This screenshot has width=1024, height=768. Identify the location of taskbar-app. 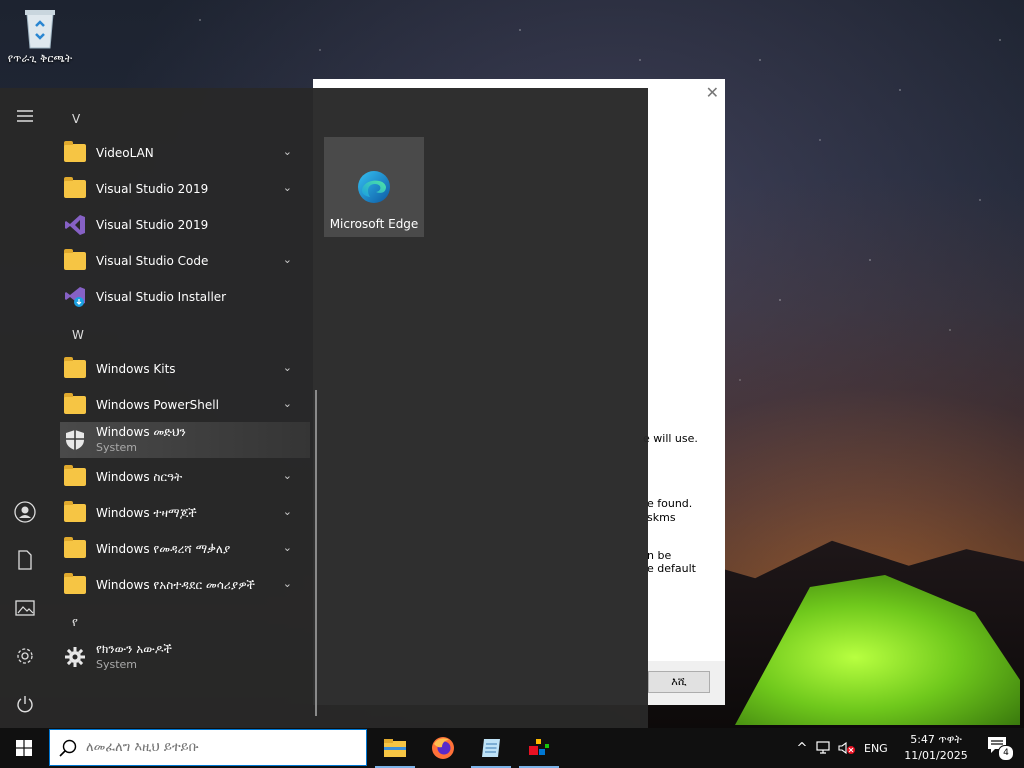
(539, 748).